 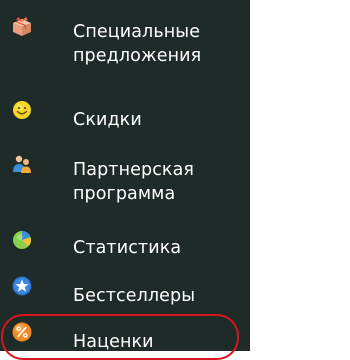 I want to click on pie-chart-icon, so click(x=22, y=240).